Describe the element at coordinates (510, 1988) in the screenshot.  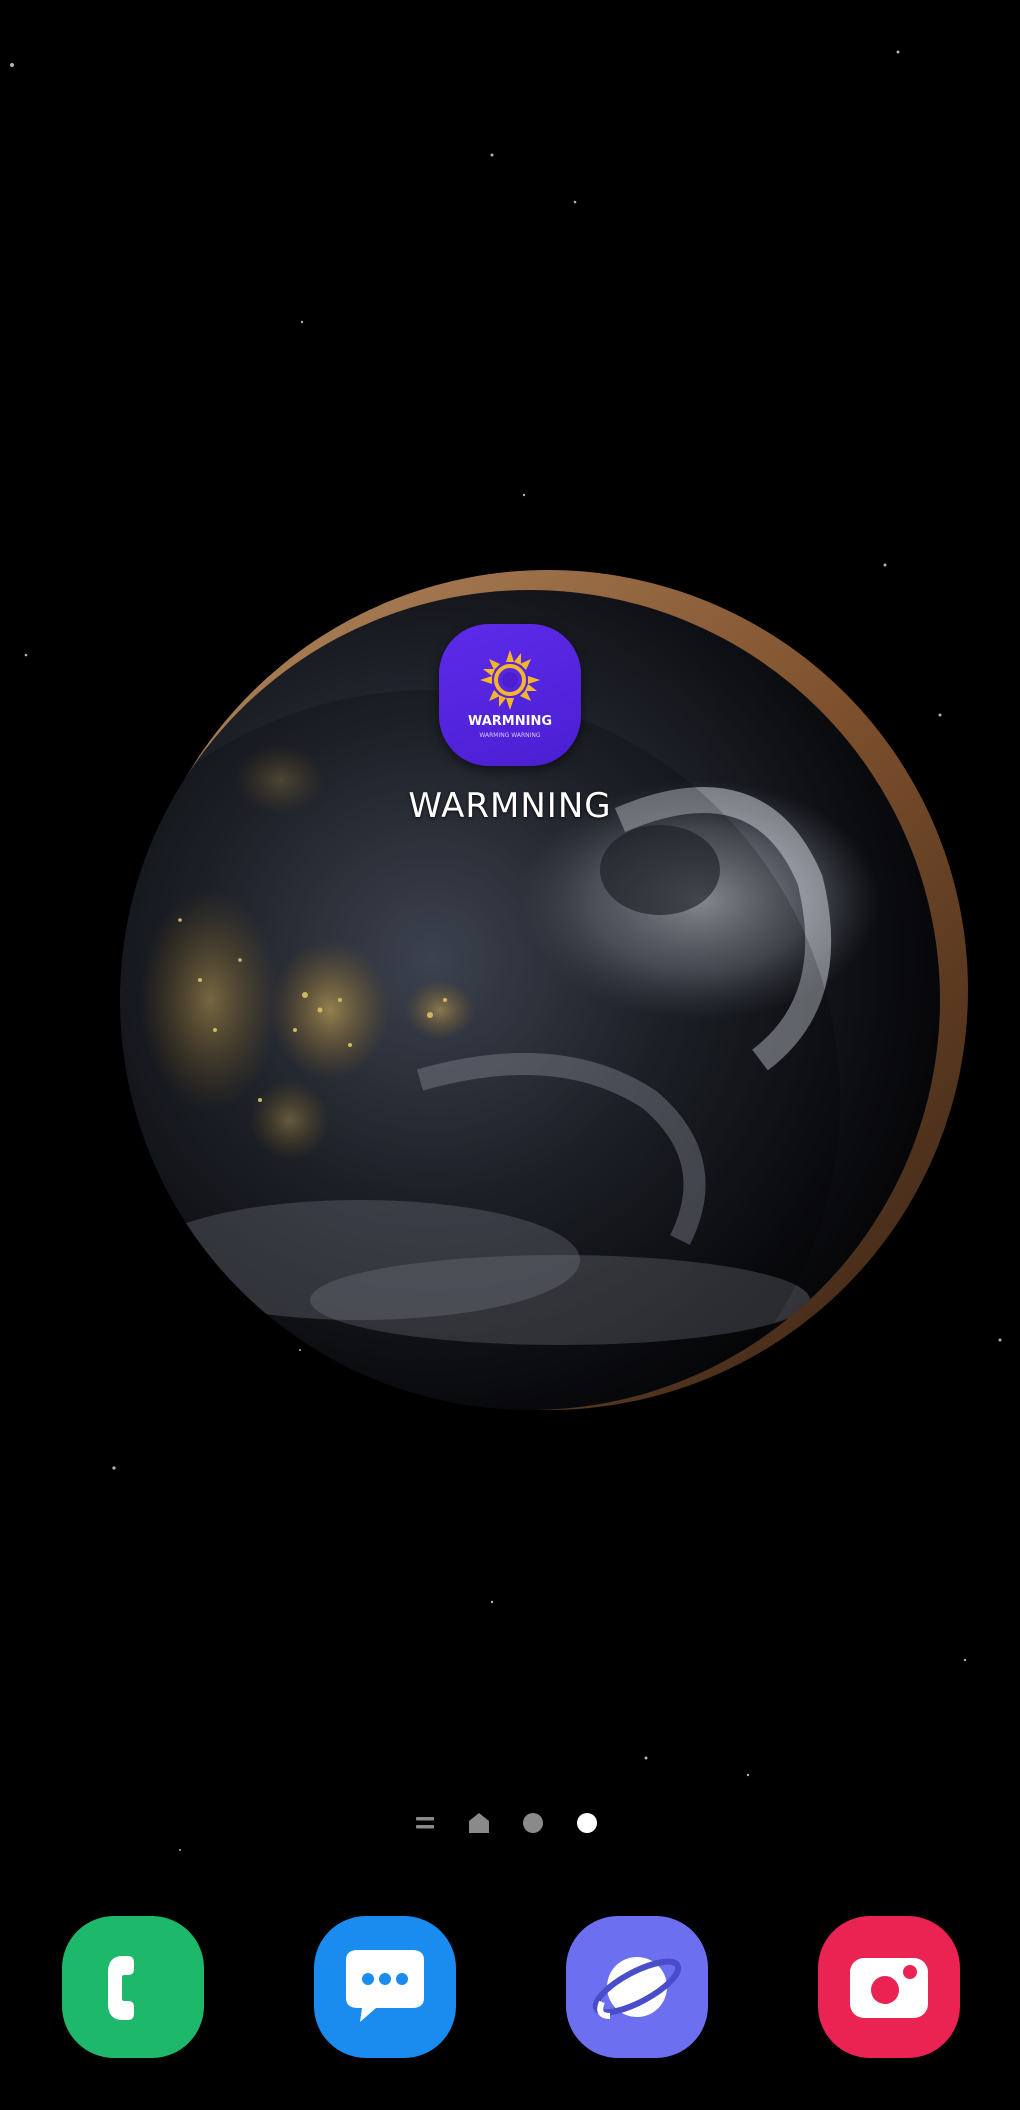
I see `dock` at that location.